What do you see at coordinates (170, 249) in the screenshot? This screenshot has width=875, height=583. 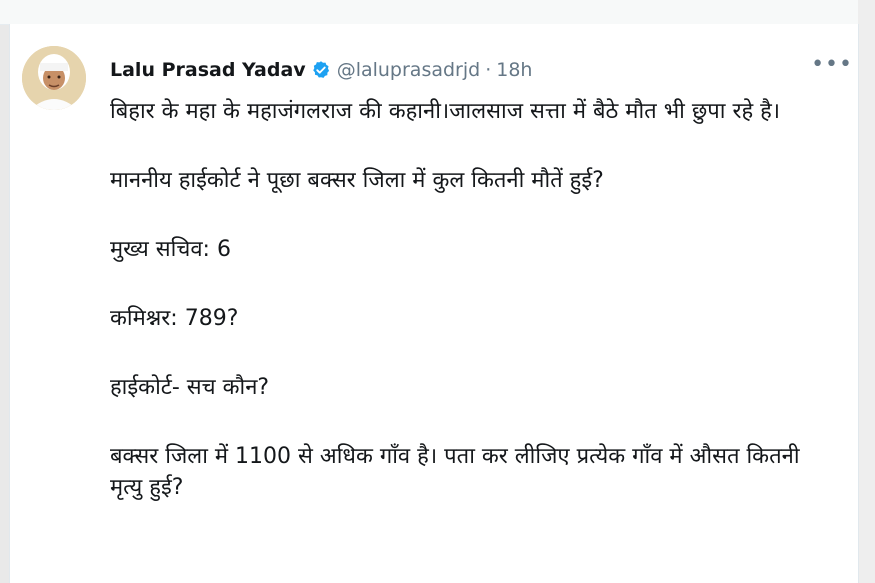 I see `tweet-line-3: मुख्य सचिव: 6` at bounding box center [170, 249].